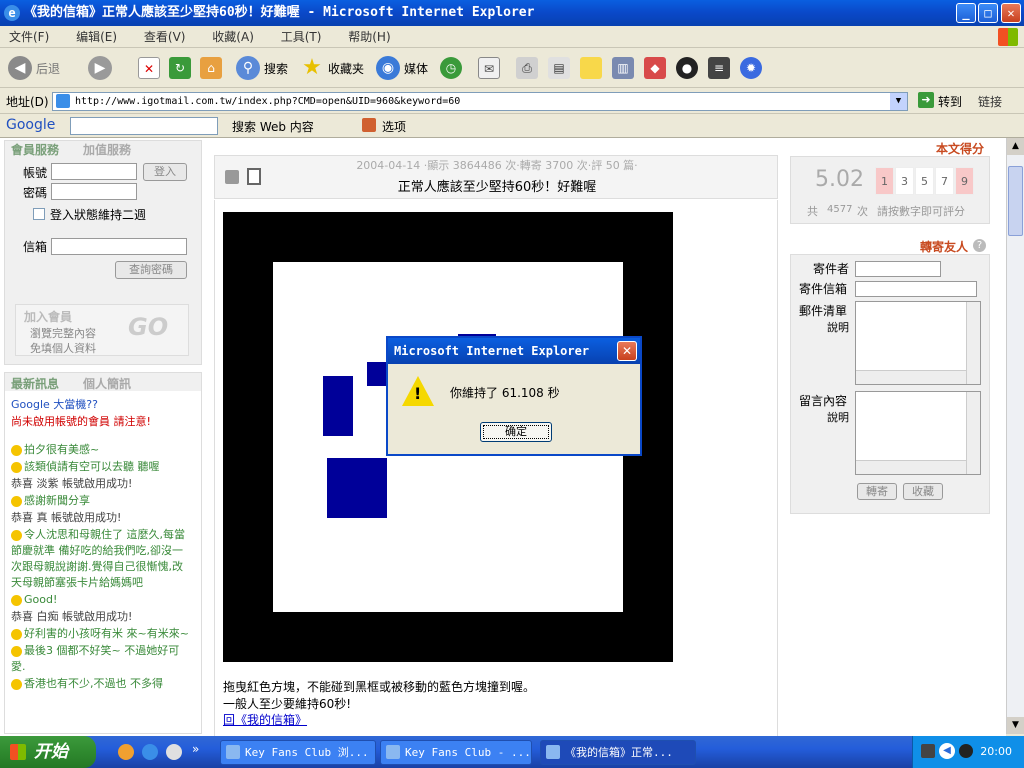 The image size is (1024, 768). What do you see at coordinates (911, 377) in the screenshot?
I see `mail-list-hscrollbar` at bounding box center [911, 377].